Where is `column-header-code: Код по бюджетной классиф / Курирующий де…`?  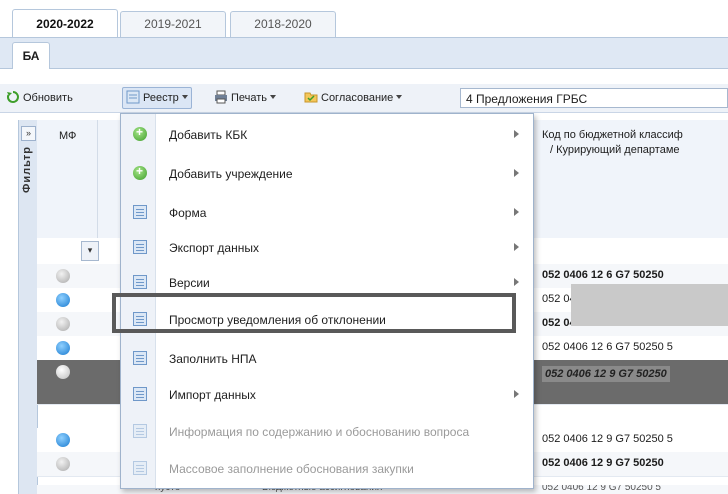
column-header-code: Код по бюджетной классиф / Курирующий де… is located at coordinates (612, 143).